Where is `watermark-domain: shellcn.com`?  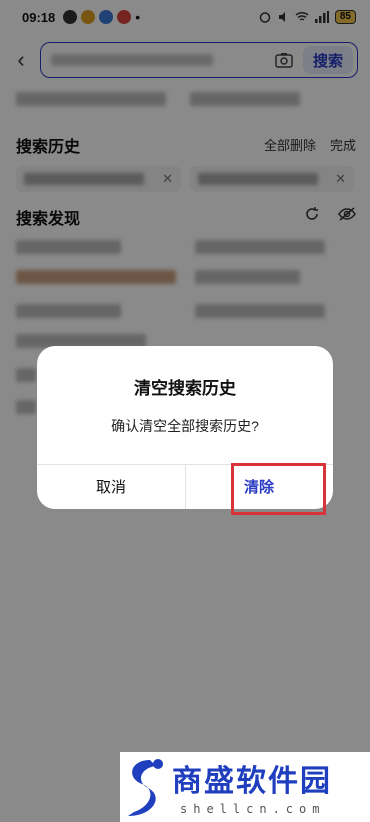
watermark-domain: shellcn.com is located at coordinates (253, 809).